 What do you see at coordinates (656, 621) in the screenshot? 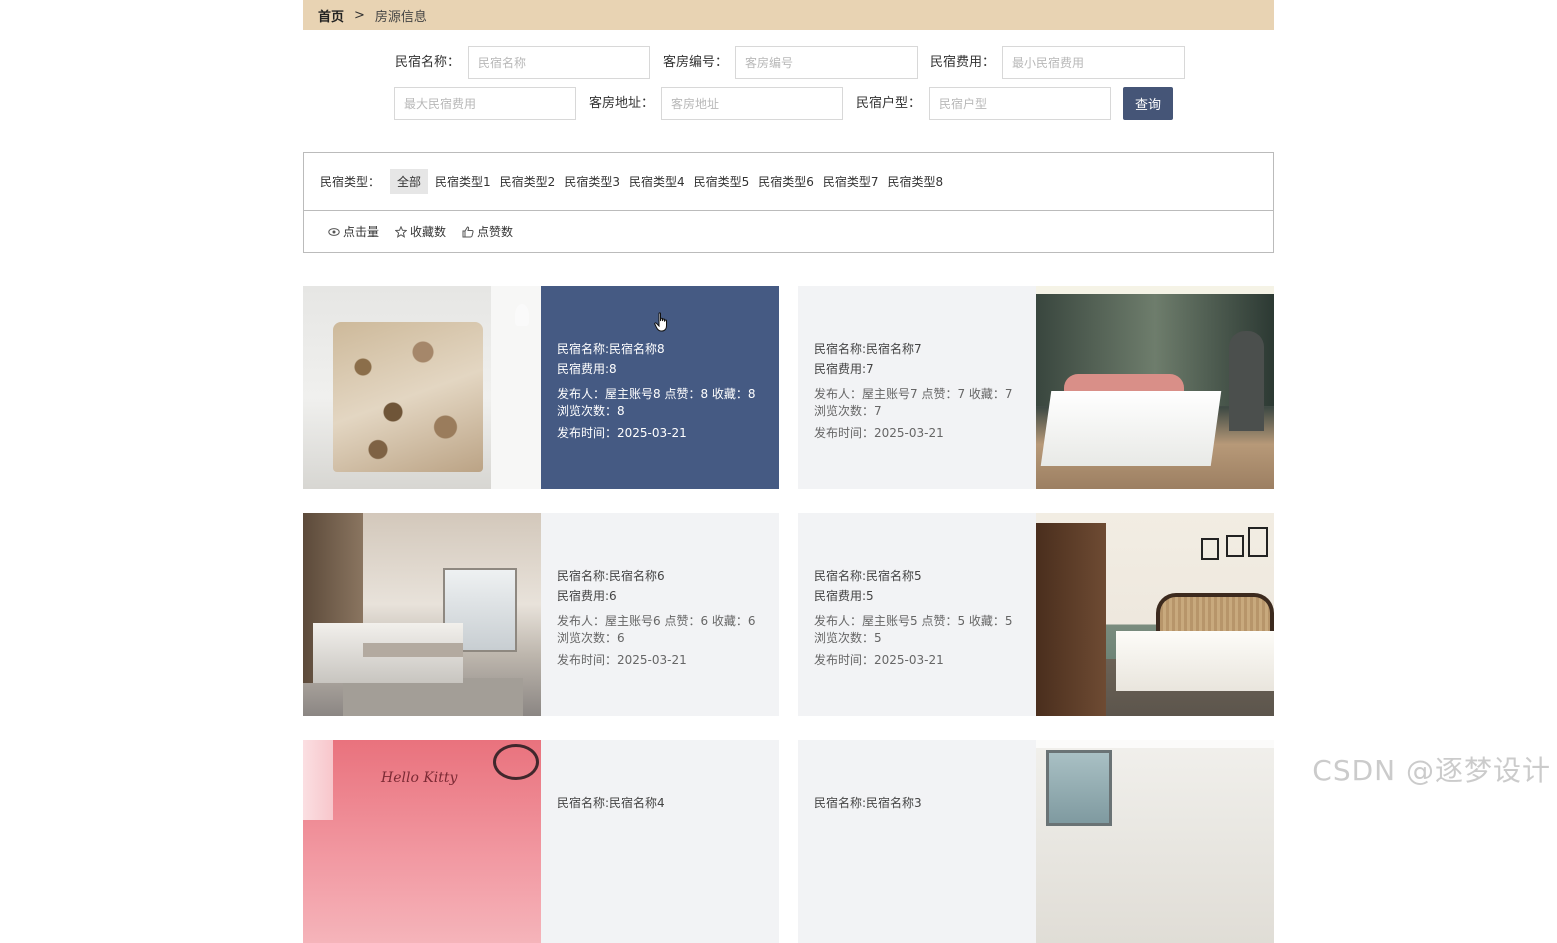
I see `listing-stats: 发布人：屋主账号6 点赞：6 收藏：6` at bounding box center [656, 621].